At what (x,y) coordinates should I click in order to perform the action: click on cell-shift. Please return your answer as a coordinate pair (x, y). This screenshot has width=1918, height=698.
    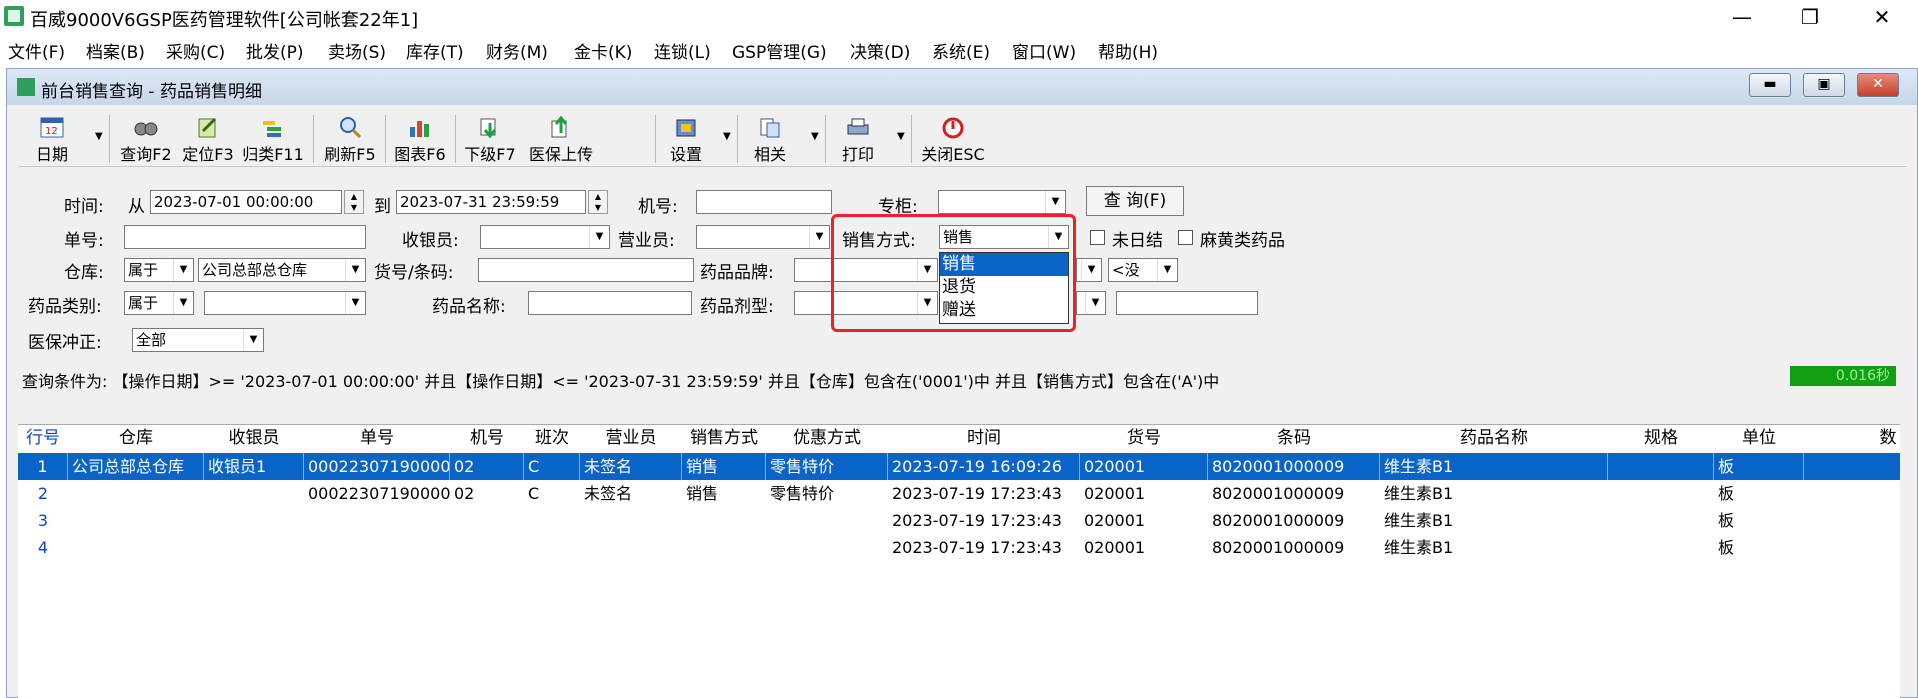
    Looking at the image, I should click on (552, 520).